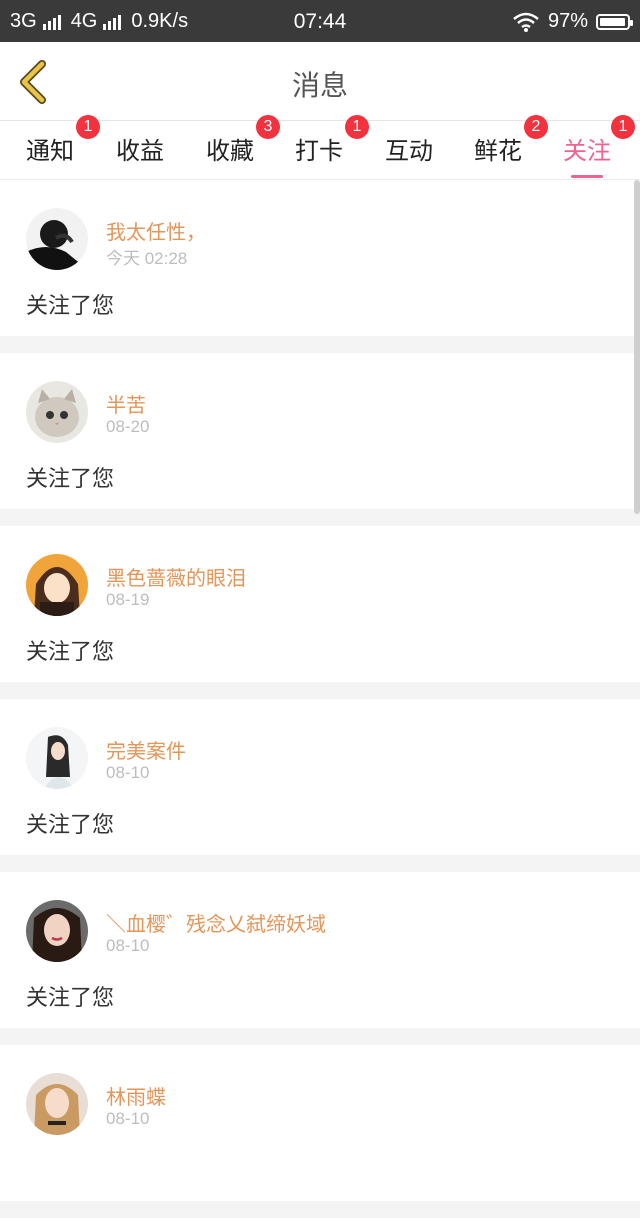 Image resolution: width=640 pixels, height=1218 pixels. What do you see at coordinates (136, 1095) in the screenshot?
I see `user-name: 林雨蝶` at bounding box center [136, 1095].